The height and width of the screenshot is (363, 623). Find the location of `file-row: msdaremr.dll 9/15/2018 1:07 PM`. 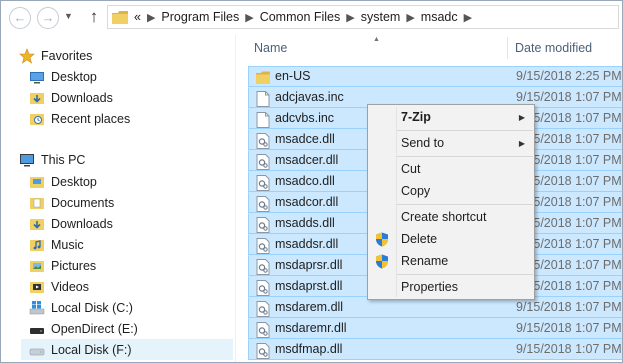

file-row: msdaremr.dll 9/15/2018 1:07 PM is located at coordinates (435, 328).